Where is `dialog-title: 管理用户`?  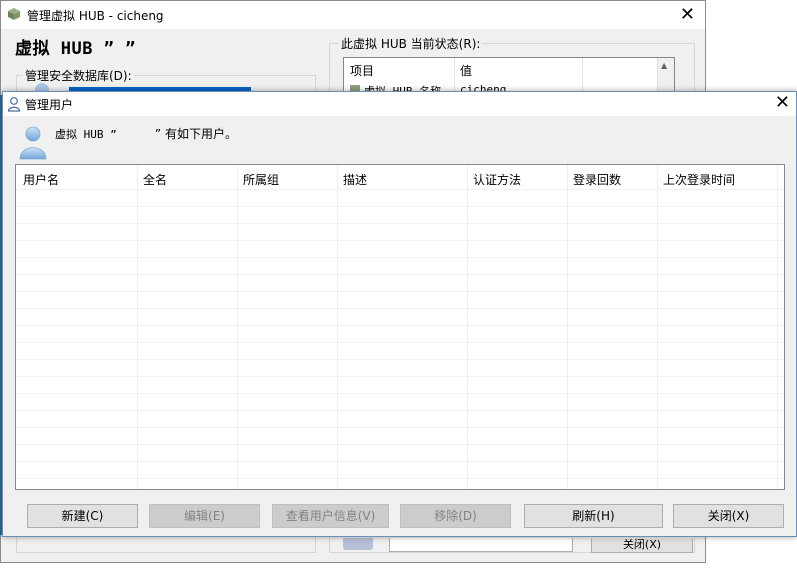 dialog-title: 管理用户 is located at coordinates (49, 105).